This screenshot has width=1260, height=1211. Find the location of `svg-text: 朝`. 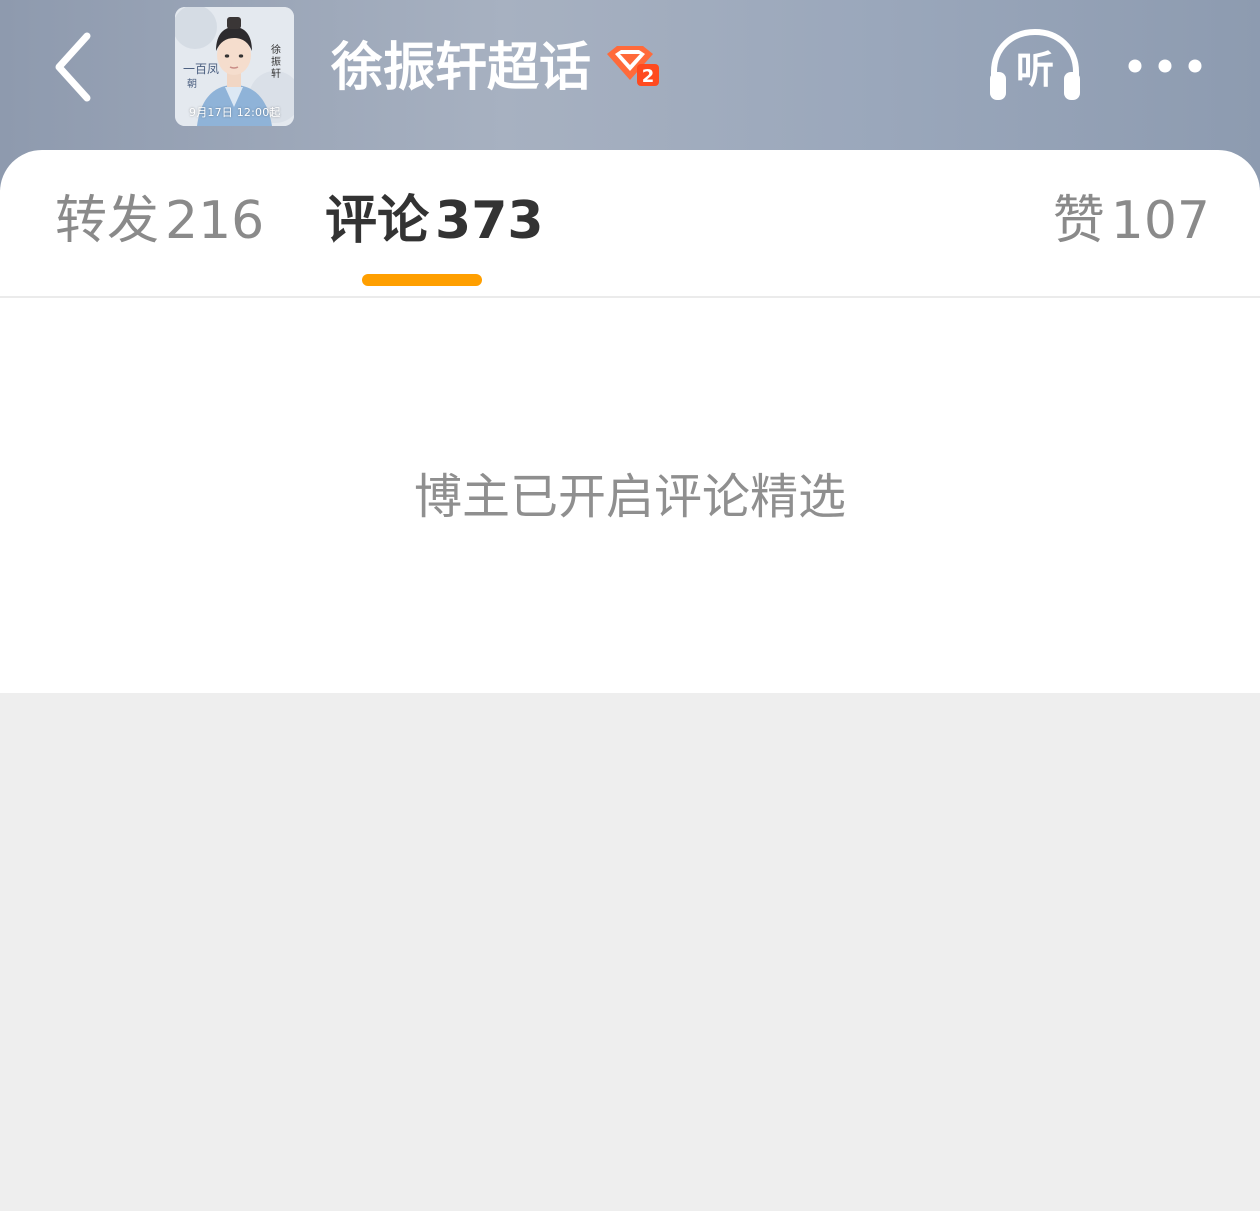

svg-text: 朝 is located at coordinates (192, 84).